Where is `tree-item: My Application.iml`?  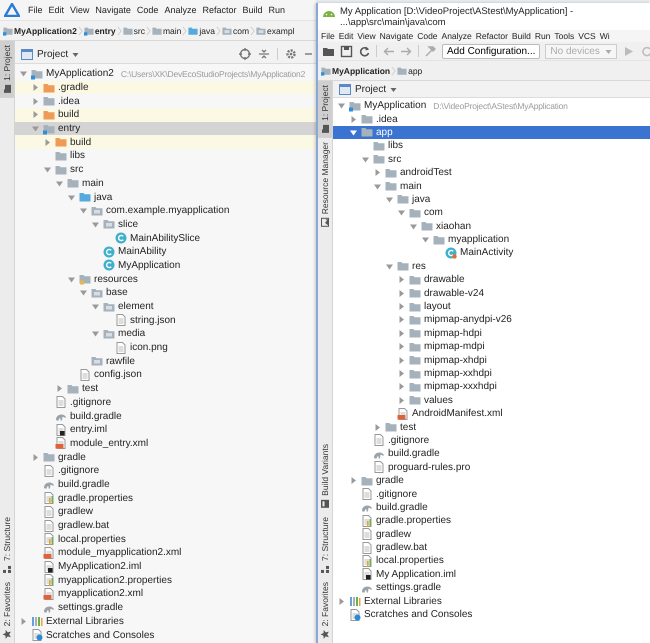
tree-item: My Application.iml is located at coordinates (491, 575).